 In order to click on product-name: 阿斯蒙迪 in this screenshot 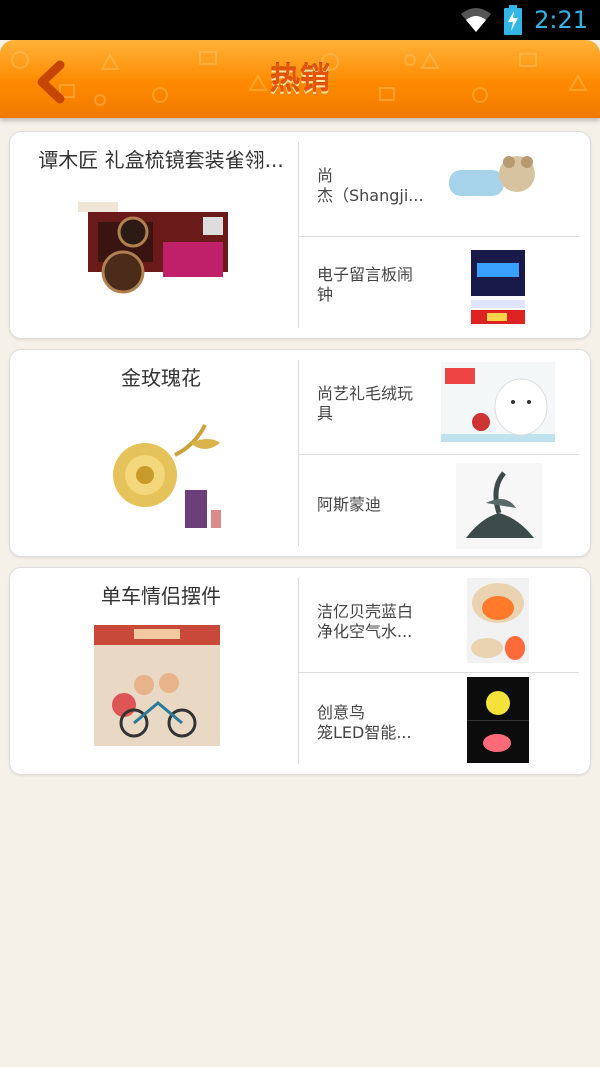, I will do `click(349, 504)`.